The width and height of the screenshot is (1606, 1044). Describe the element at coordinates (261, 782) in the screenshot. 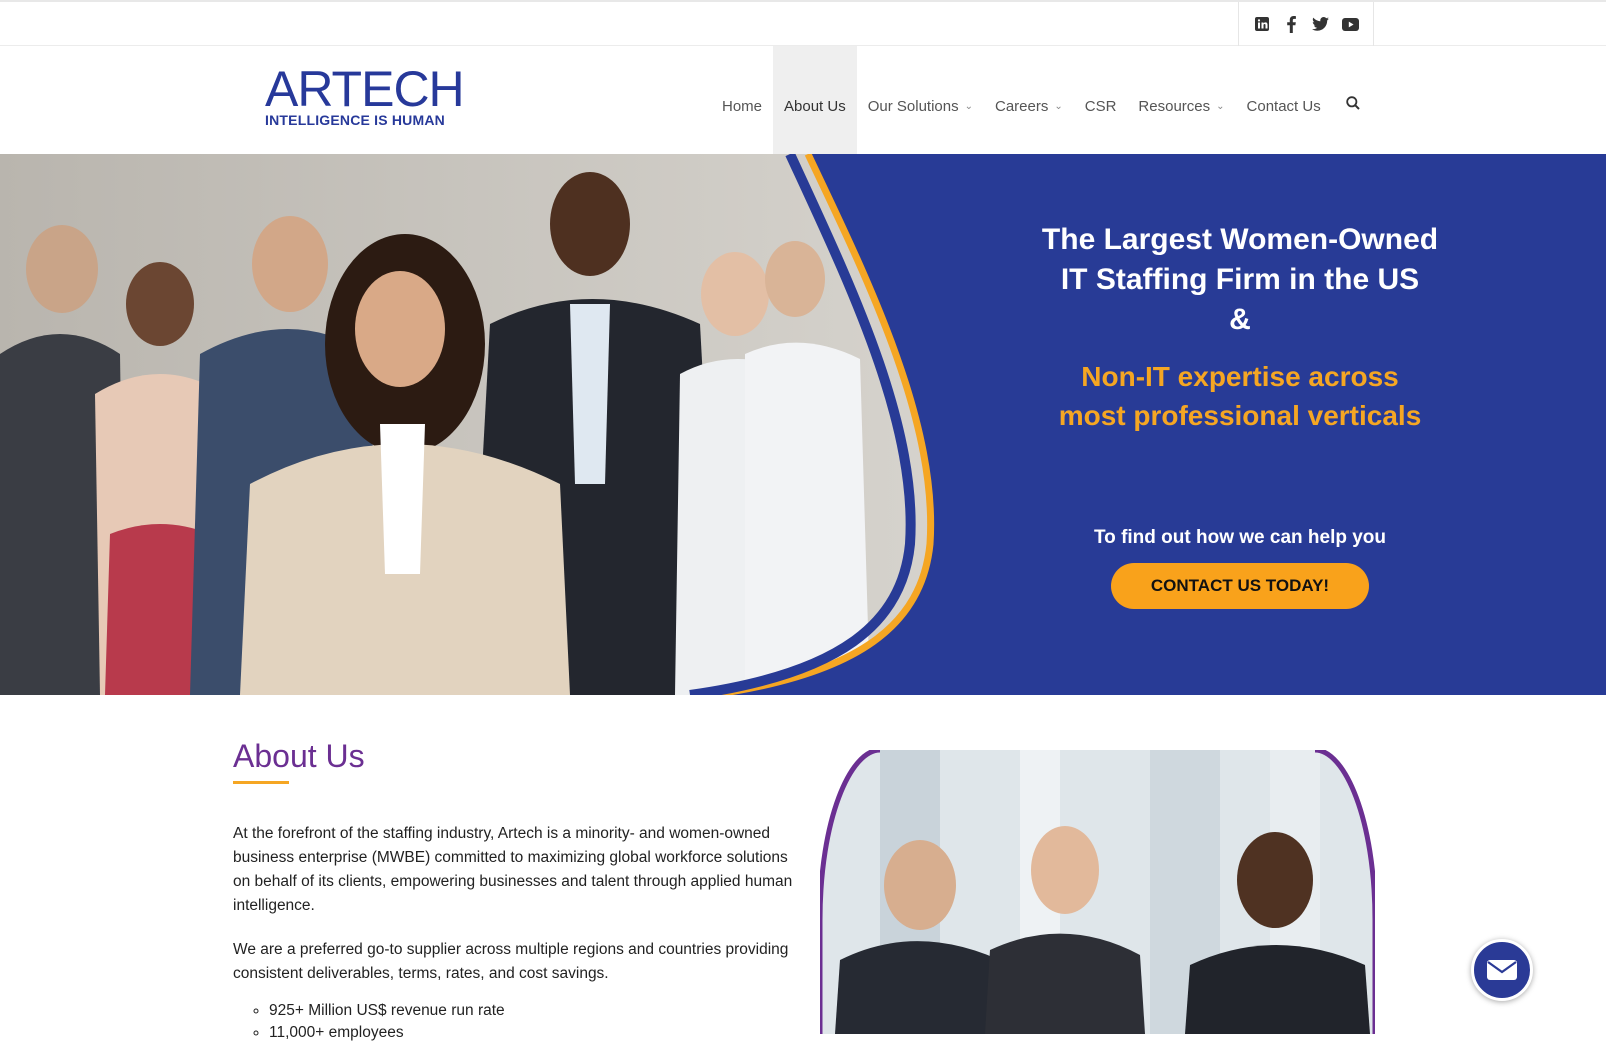

I see `title-underline` at that location.